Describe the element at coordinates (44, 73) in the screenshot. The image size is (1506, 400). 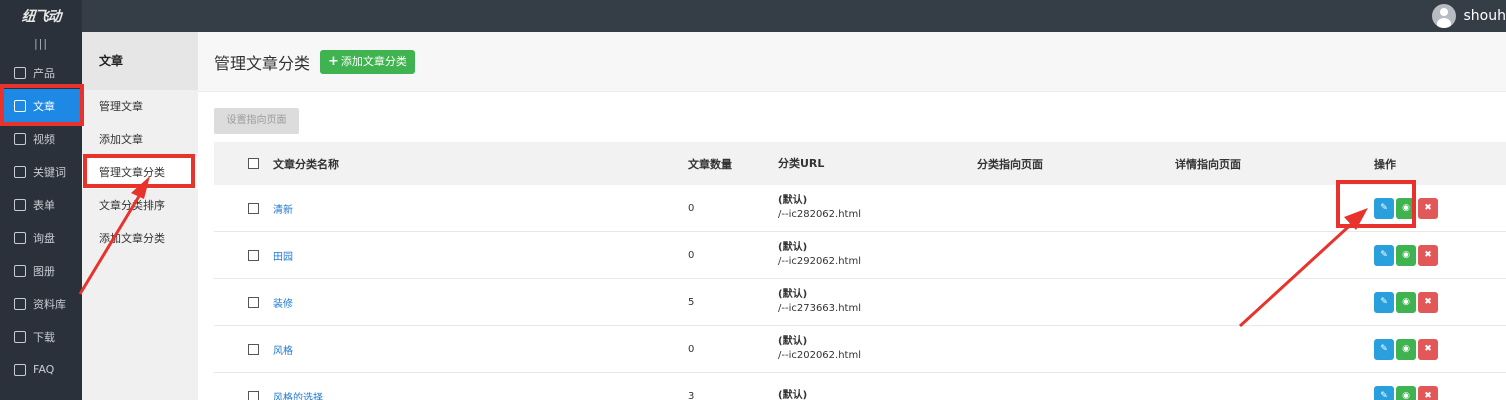
I see `sidebar-item-label: 产品` at that location.